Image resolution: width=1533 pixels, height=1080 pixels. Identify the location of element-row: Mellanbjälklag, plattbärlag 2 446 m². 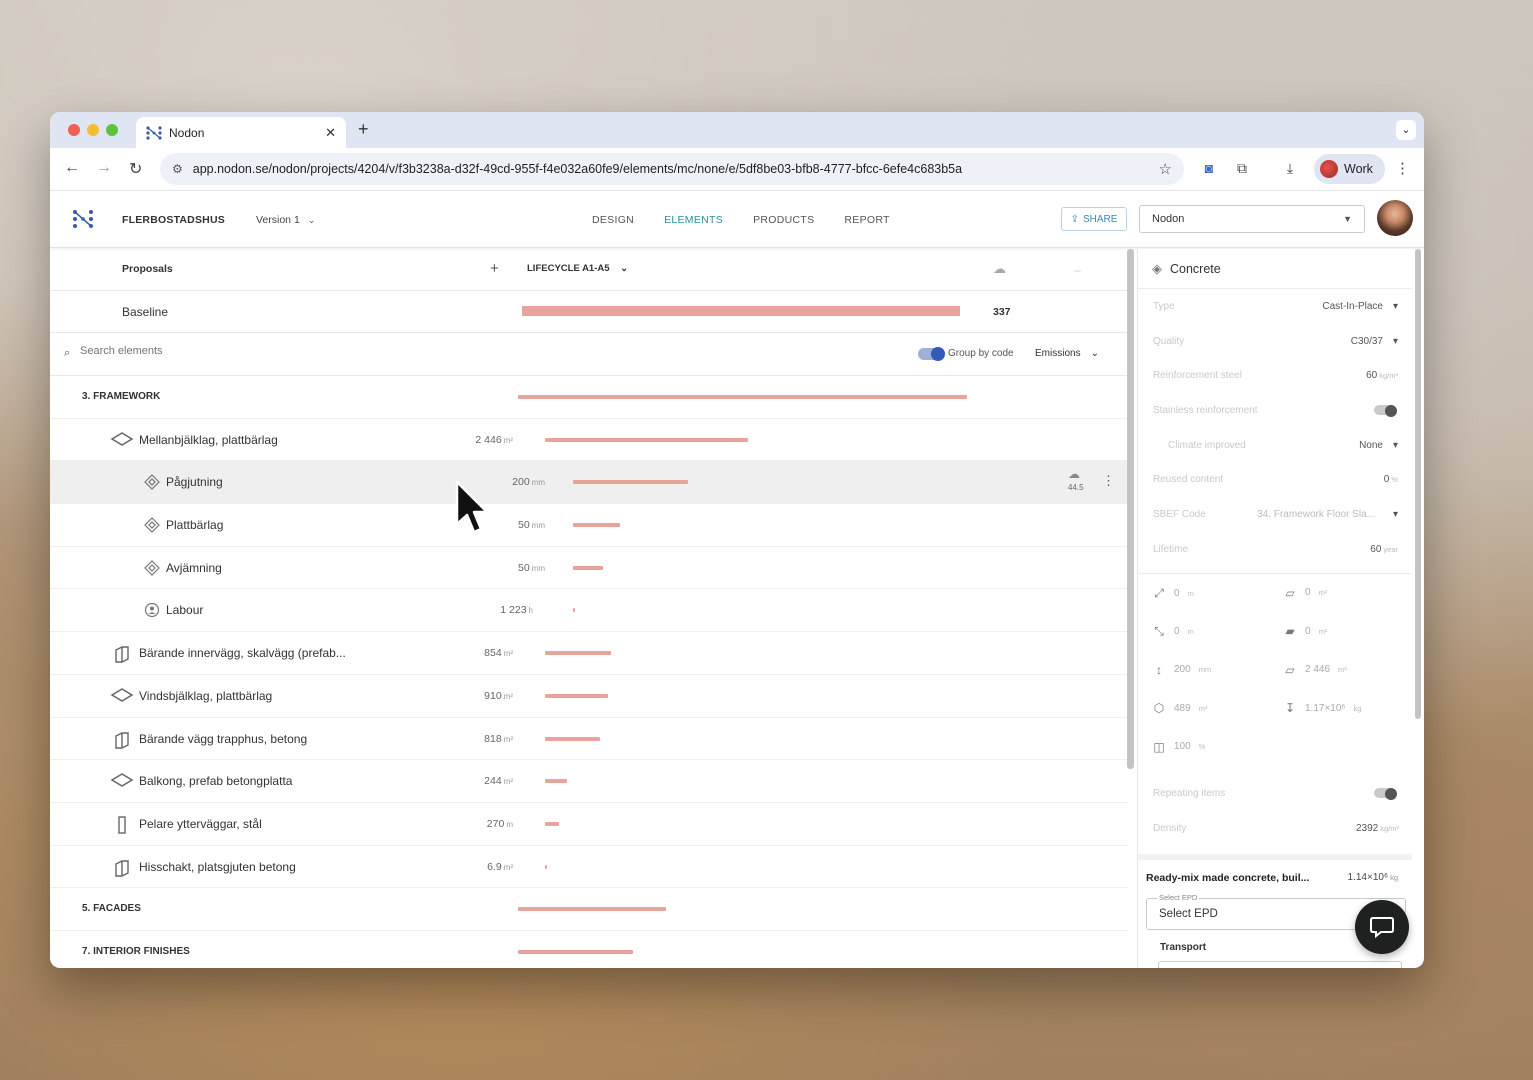
(589, 440).